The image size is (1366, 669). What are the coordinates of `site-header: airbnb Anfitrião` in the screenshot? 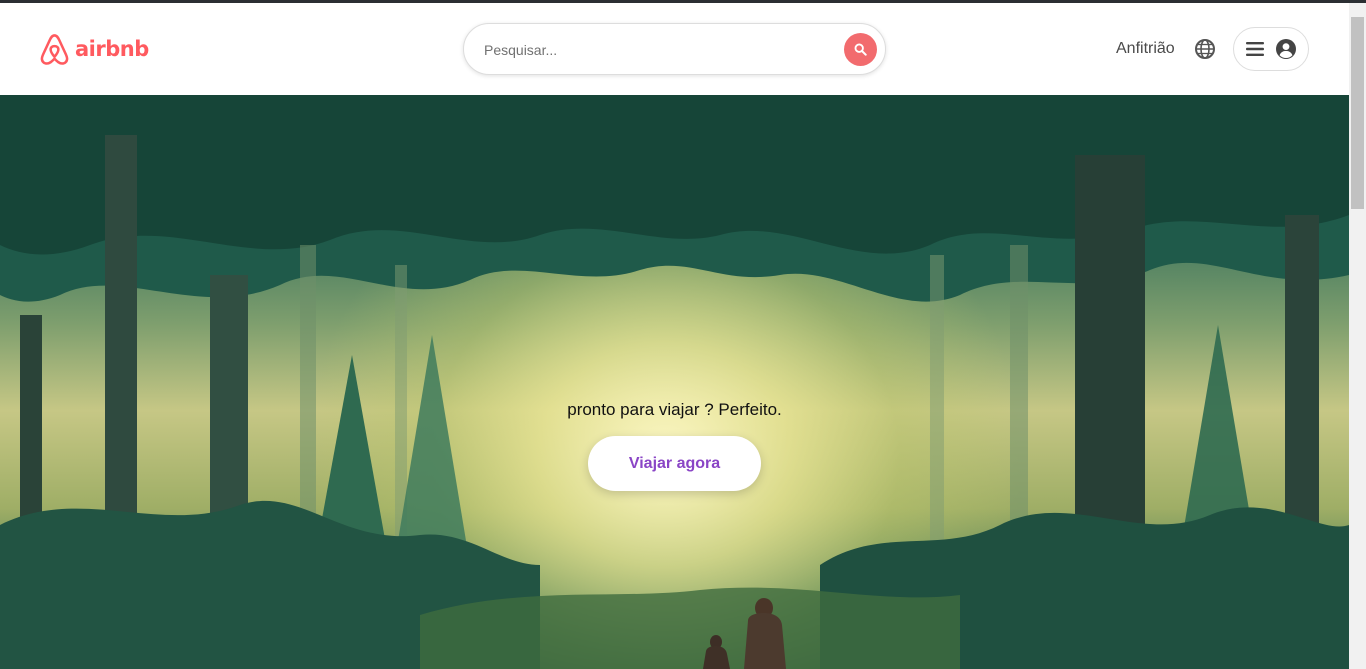 It's located at (674, 49).